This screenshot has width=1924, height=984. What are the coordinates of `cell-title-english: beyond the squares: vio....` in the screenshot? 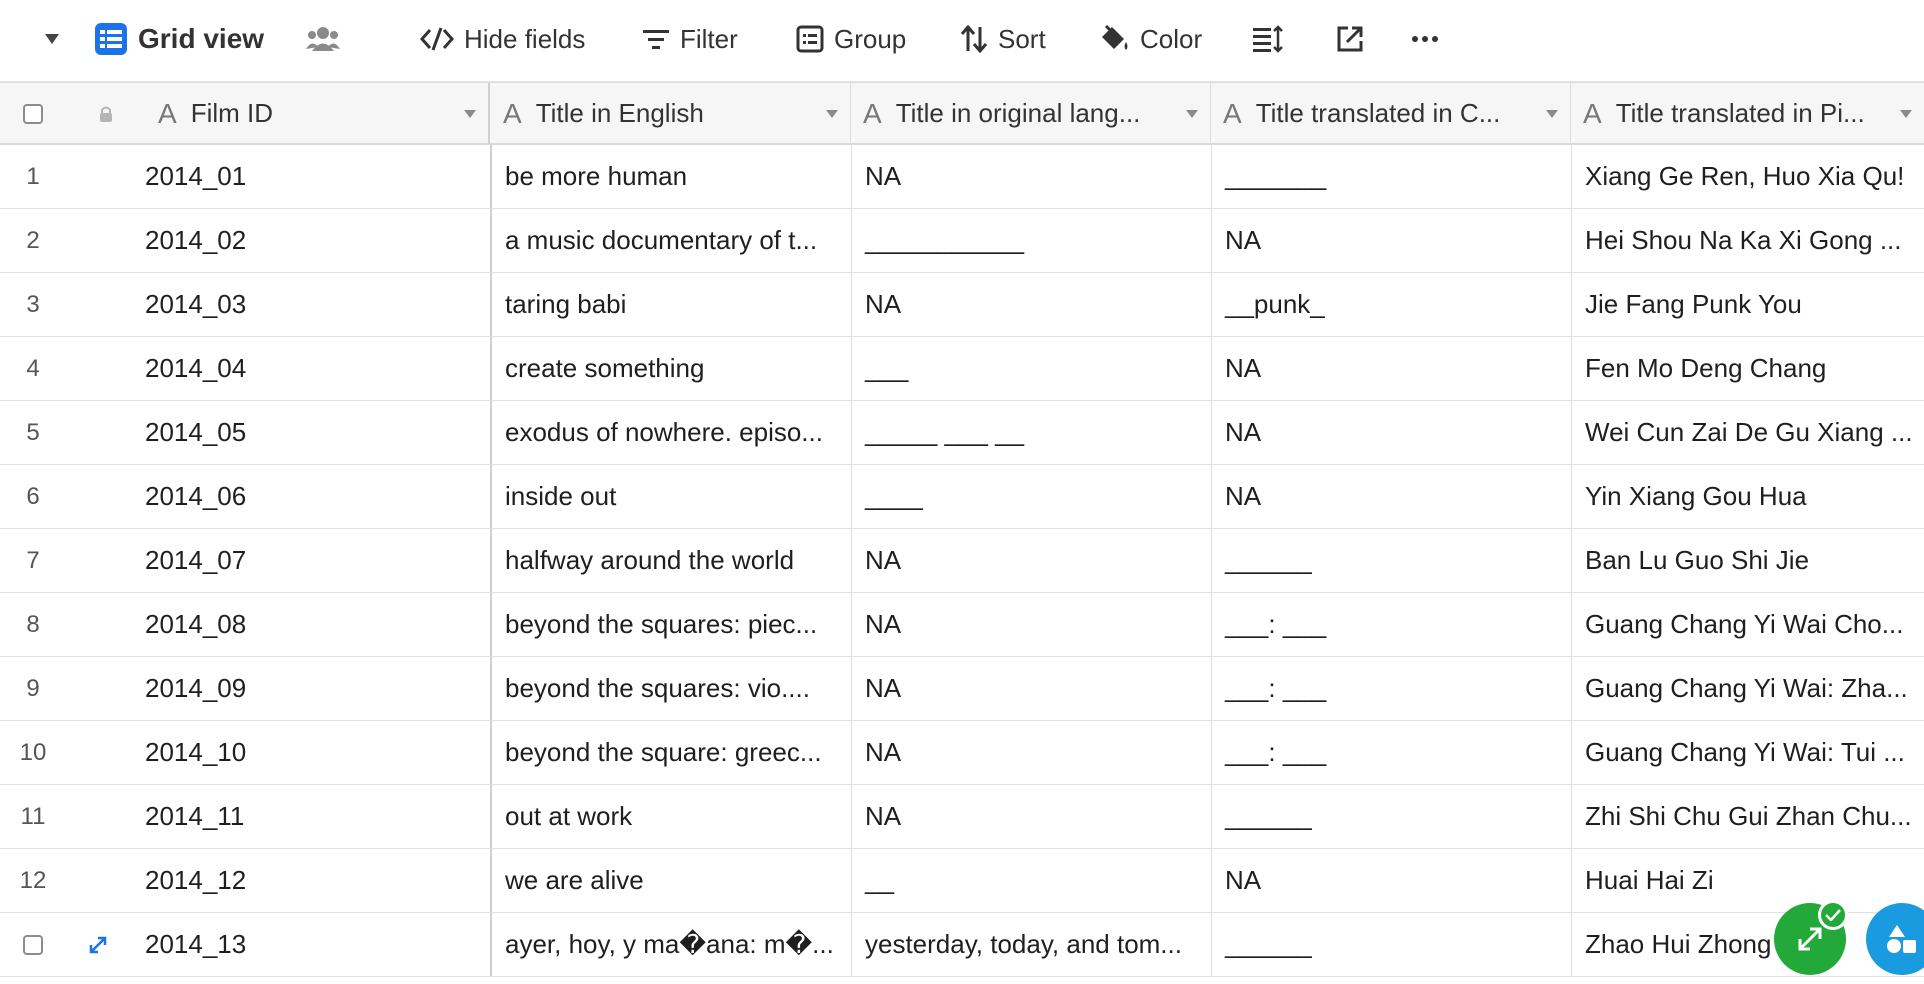 It's located at (670, 688).